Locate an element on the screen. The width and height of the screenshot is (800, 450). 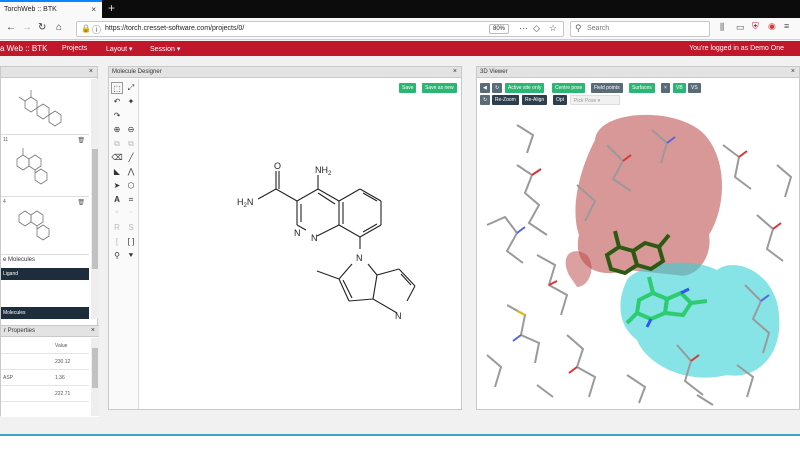
select-tool-icon: ⬚ is located at coordinates (117, 88).